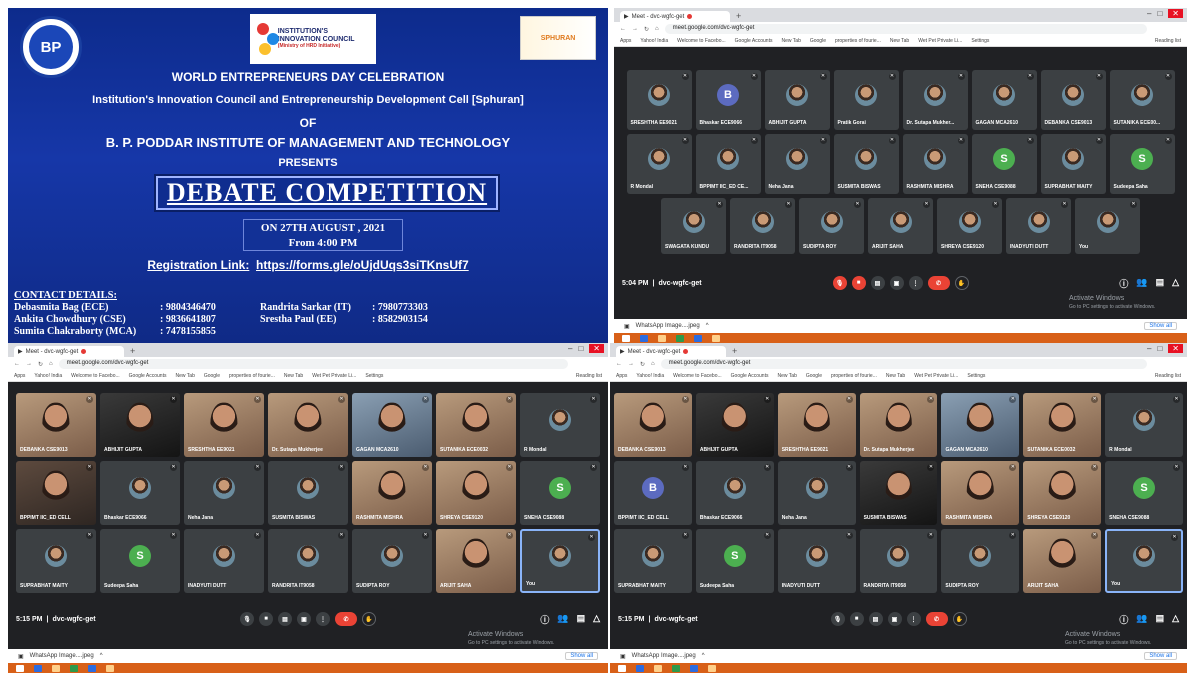 The width and height of the screenshot is (1187, 673). What do you see at coordinates (818, 41) in the screenshot?
I see `bookmark-item: Google` at bounding box center [818, 41].